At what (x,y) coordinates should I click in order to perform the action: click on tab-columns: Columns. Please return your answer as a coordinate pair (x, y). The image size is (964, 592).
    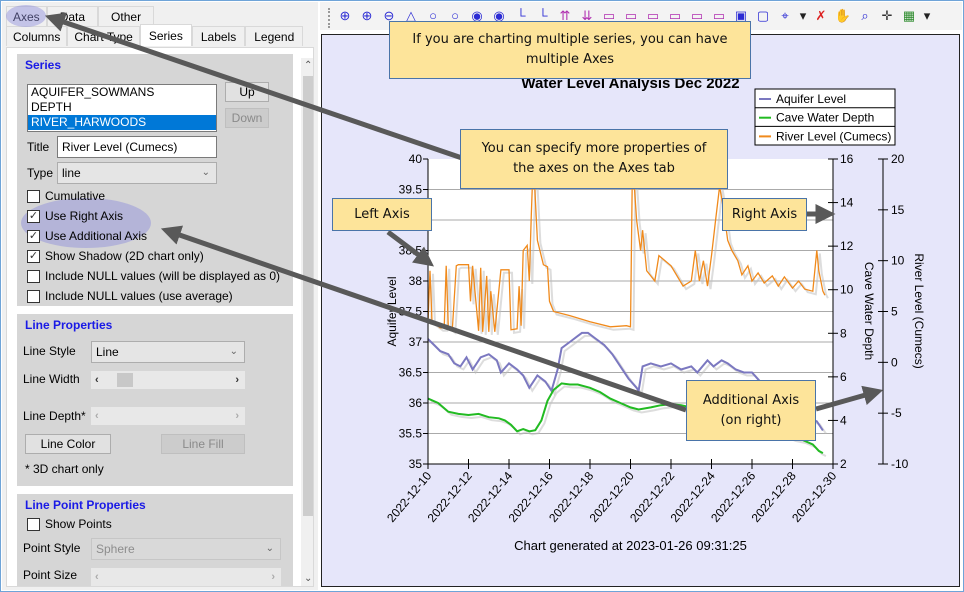
    Looking at the image, I should click on (37, 36).